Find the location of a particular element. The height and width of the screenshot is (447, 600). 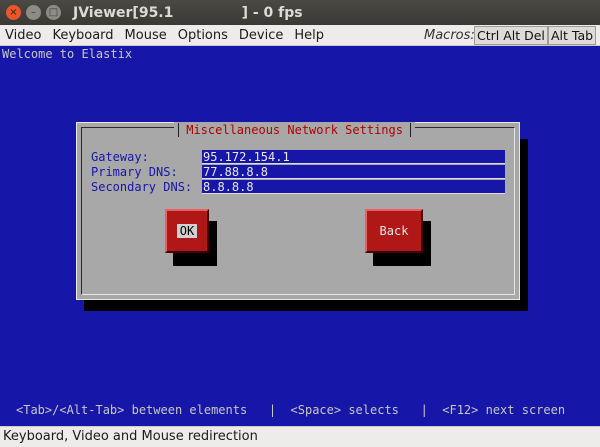

window-title-bar: × – □ JViewer[95.1 ] - 0 fps is located at coordinates (300, 12).